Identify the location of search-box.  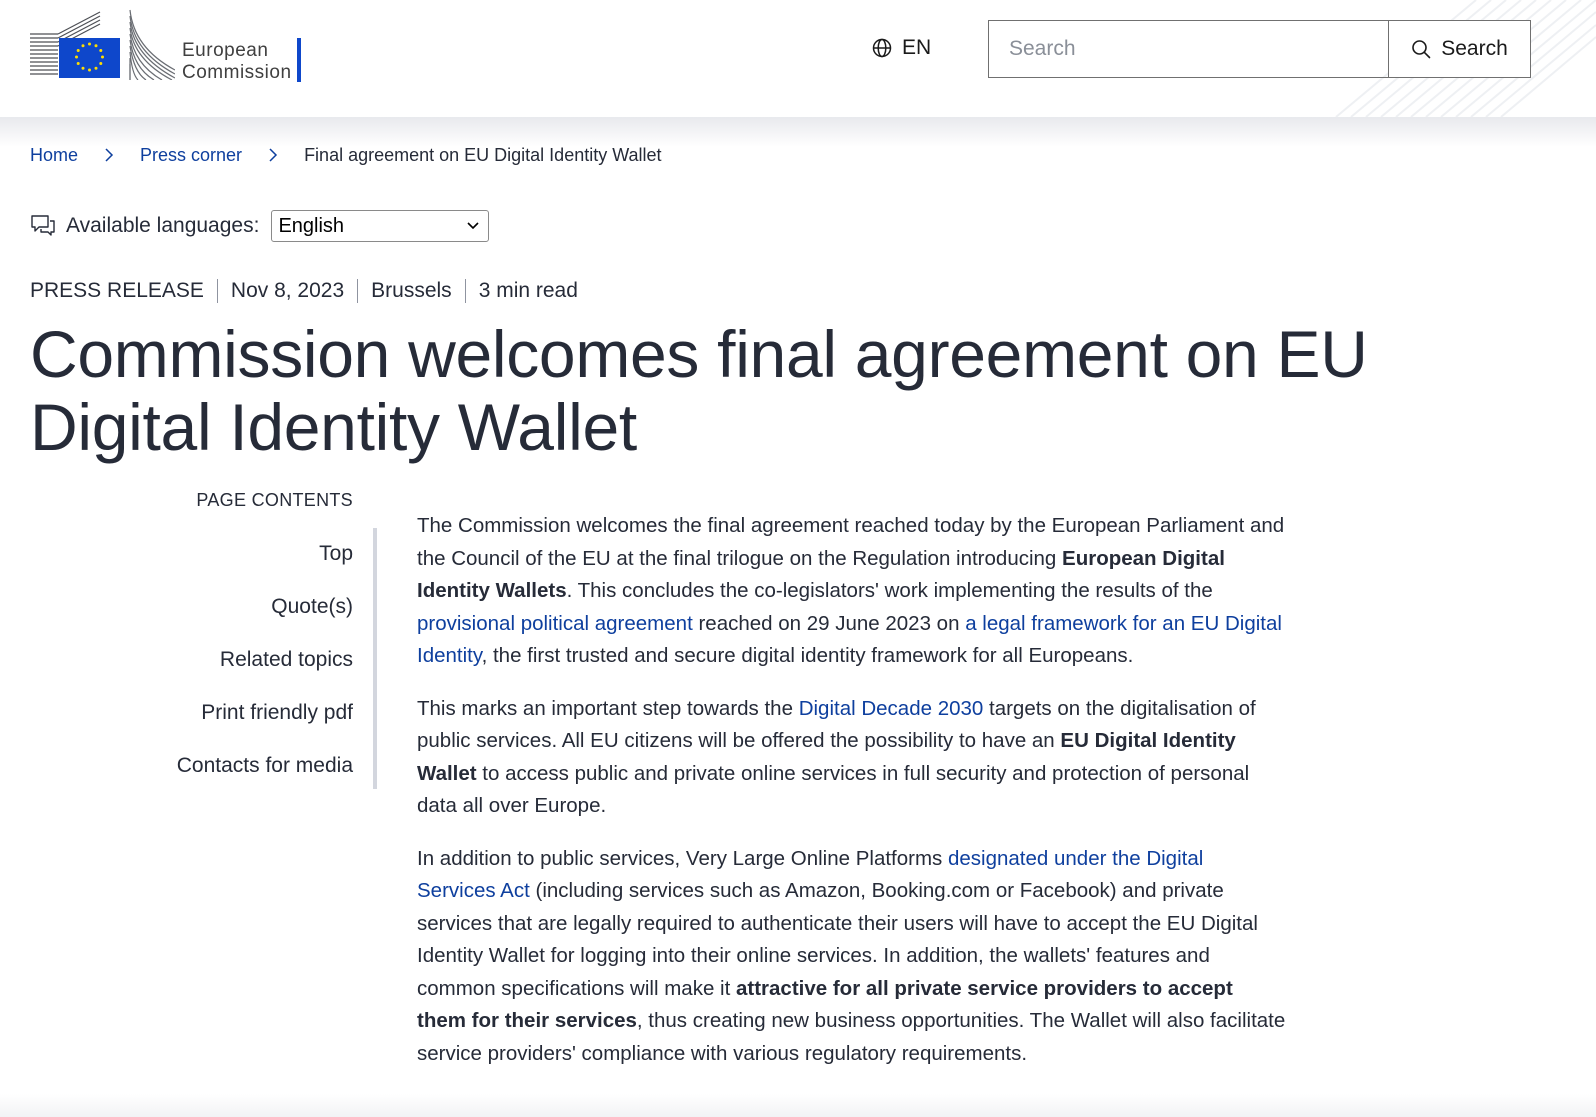
(1188, 49).